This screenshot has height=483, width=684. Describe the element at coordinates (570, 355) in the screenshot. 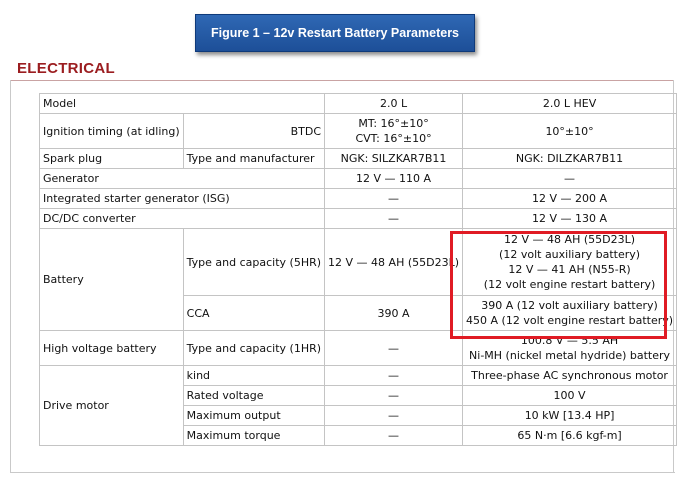

I see `hv-battery-type: Ni-MH (nickel metal hydride) battery` at that location.